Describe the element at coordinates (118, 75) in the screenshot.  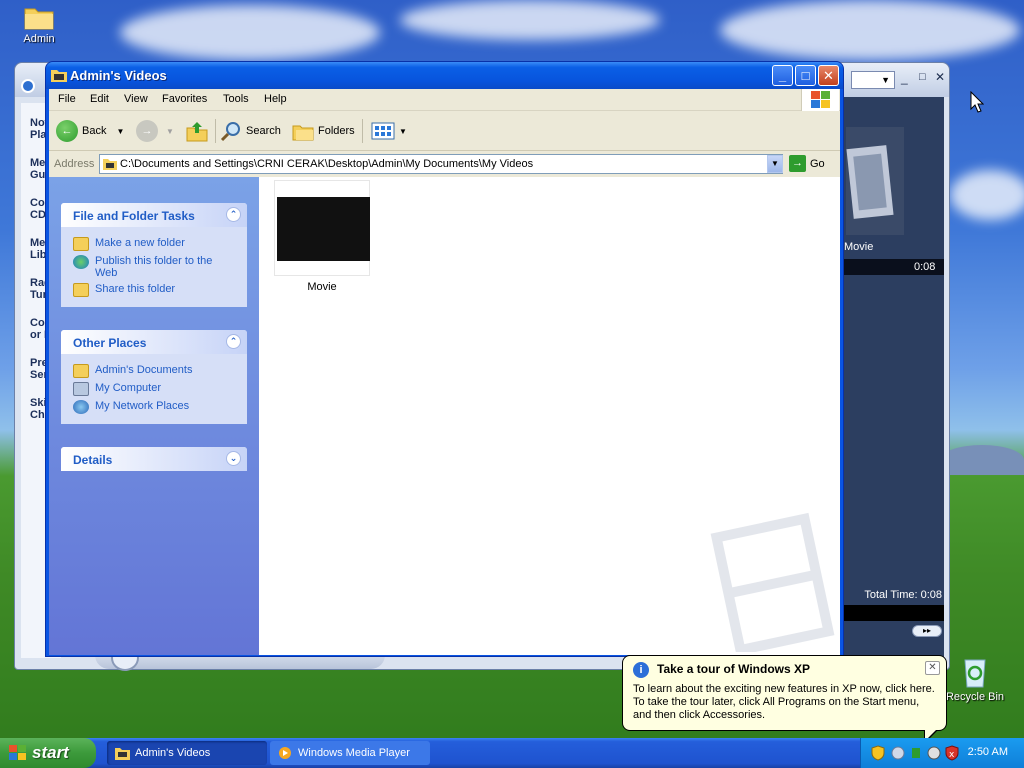
I see `window-title: Admin's Videos` at that location.